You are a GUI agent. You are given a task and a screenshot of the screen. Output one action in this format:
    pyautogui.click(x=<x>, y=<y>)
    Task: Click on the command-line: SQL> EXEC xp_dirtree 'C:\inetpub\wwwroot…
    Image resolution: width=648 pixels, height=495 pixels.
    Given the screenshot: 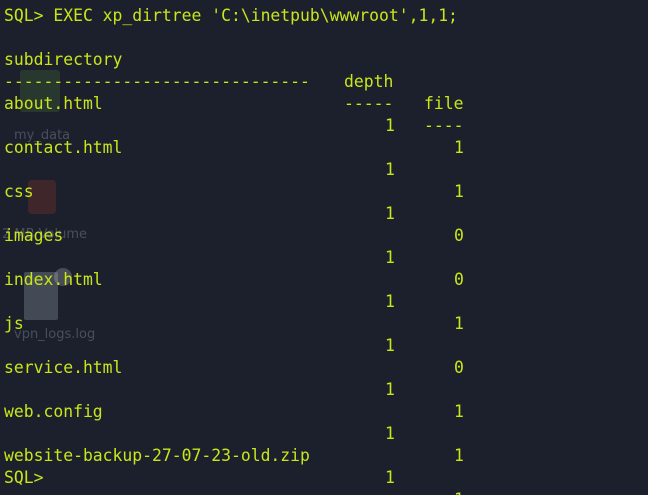 What is the action you would take?
    pyautogui.click(x=231, y=15)
    